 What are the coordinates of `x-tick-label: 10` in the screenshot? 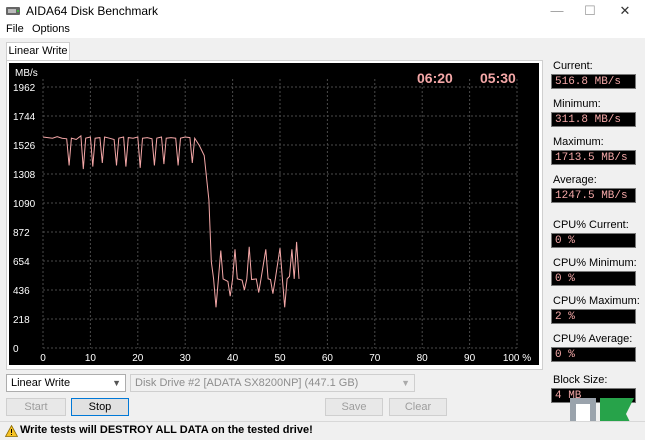 It's located at (91, 358).